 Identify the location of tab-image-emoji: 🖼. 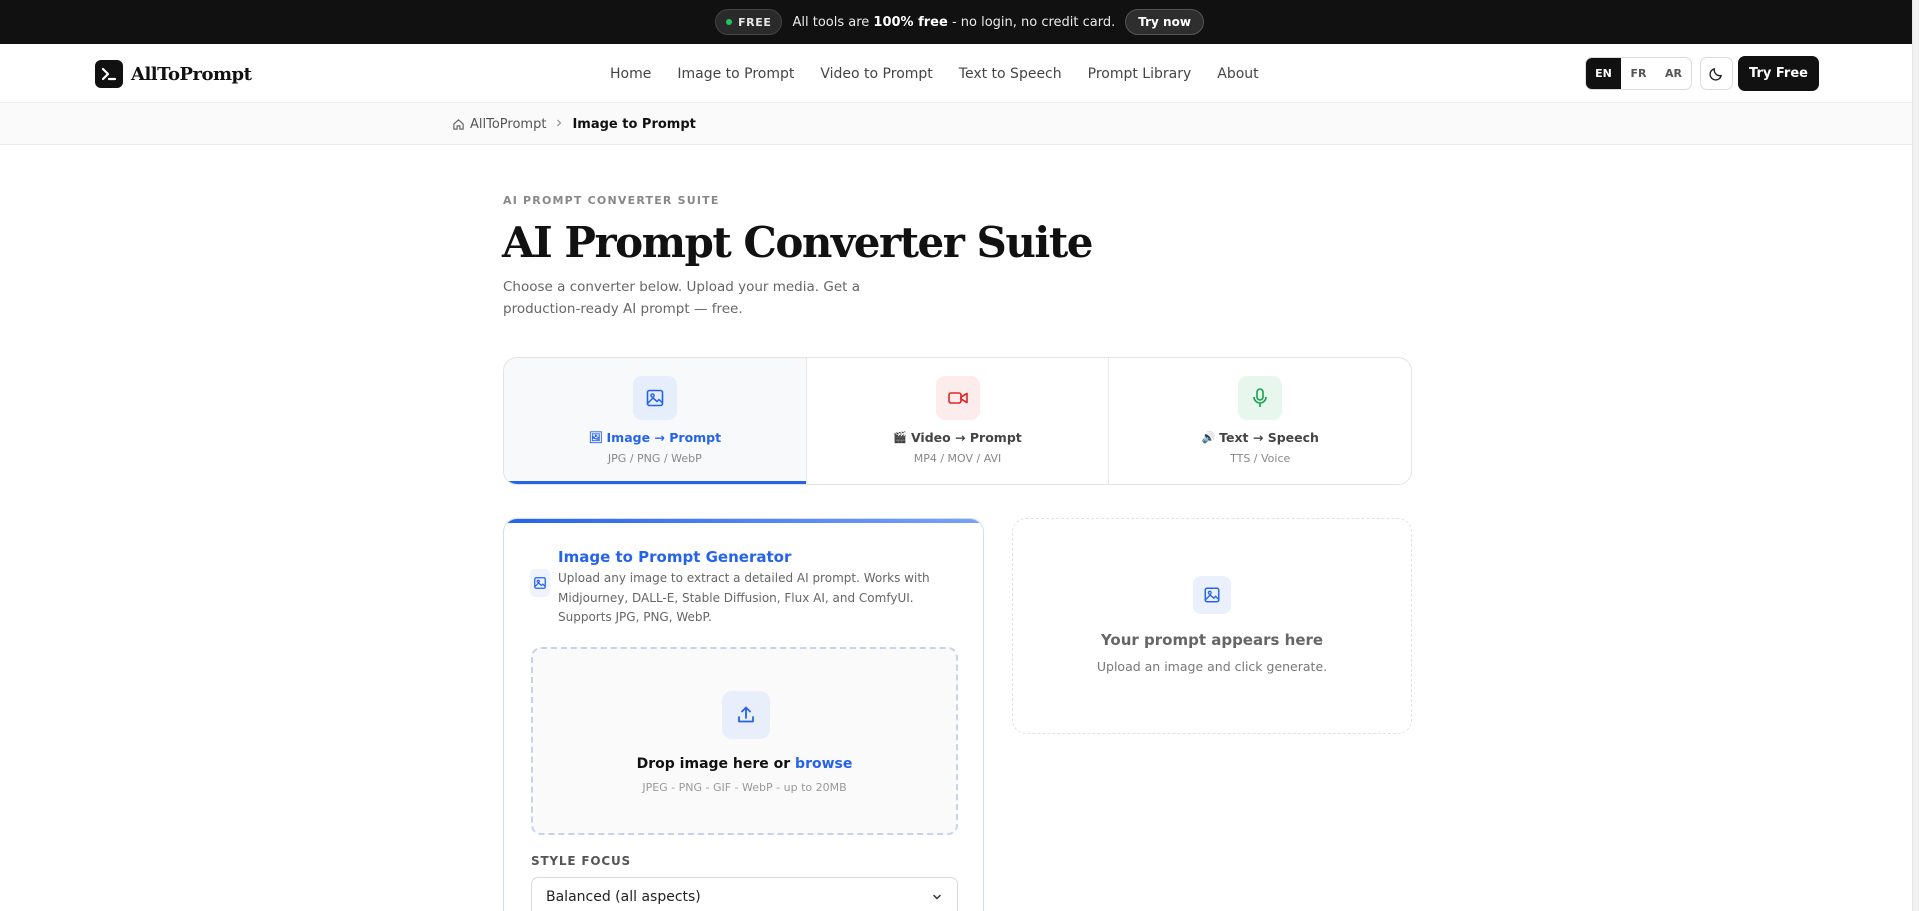
(595, 437).